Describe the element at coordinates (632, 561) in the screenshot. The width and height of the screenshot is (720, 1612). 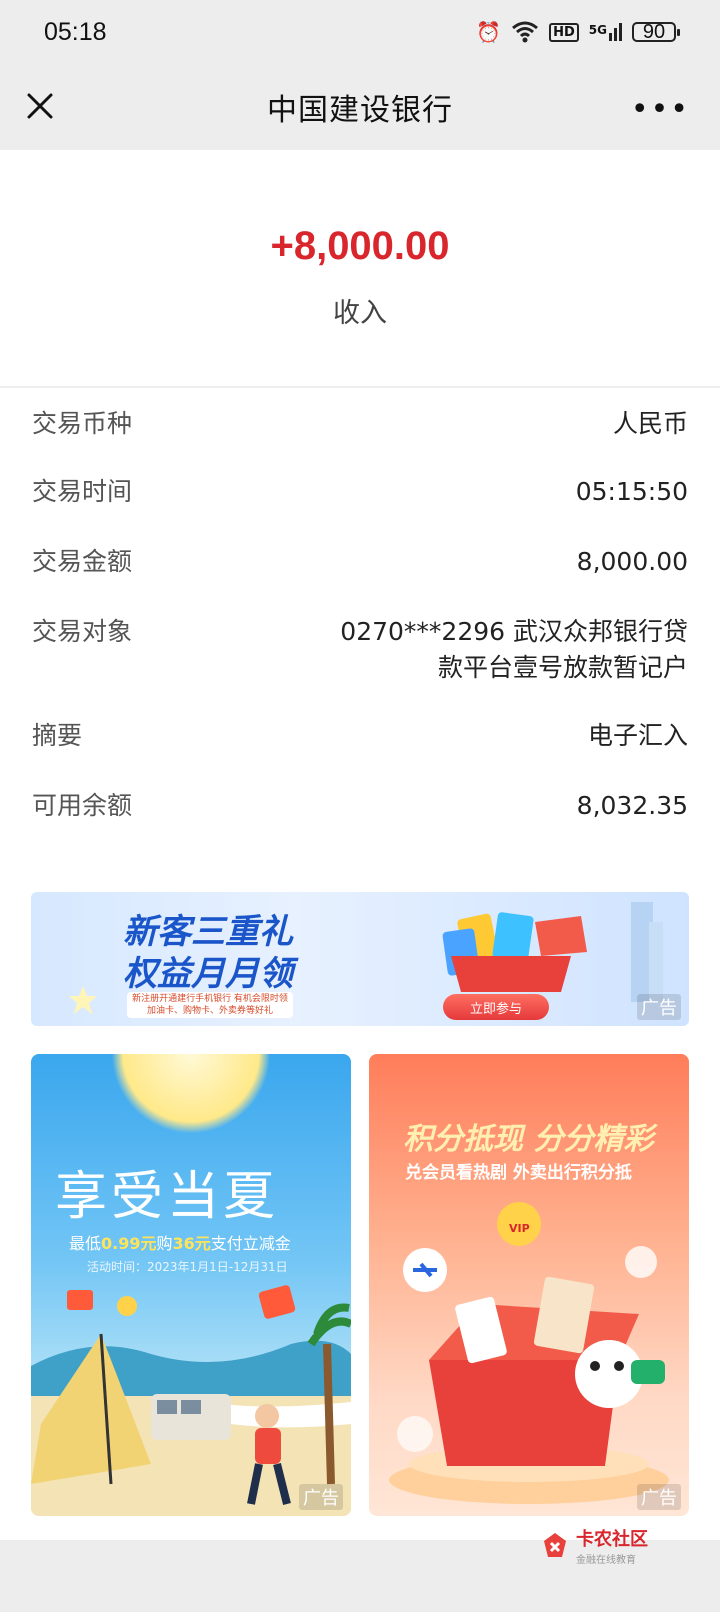
I see `detail-value: 8,000.00` at that location.